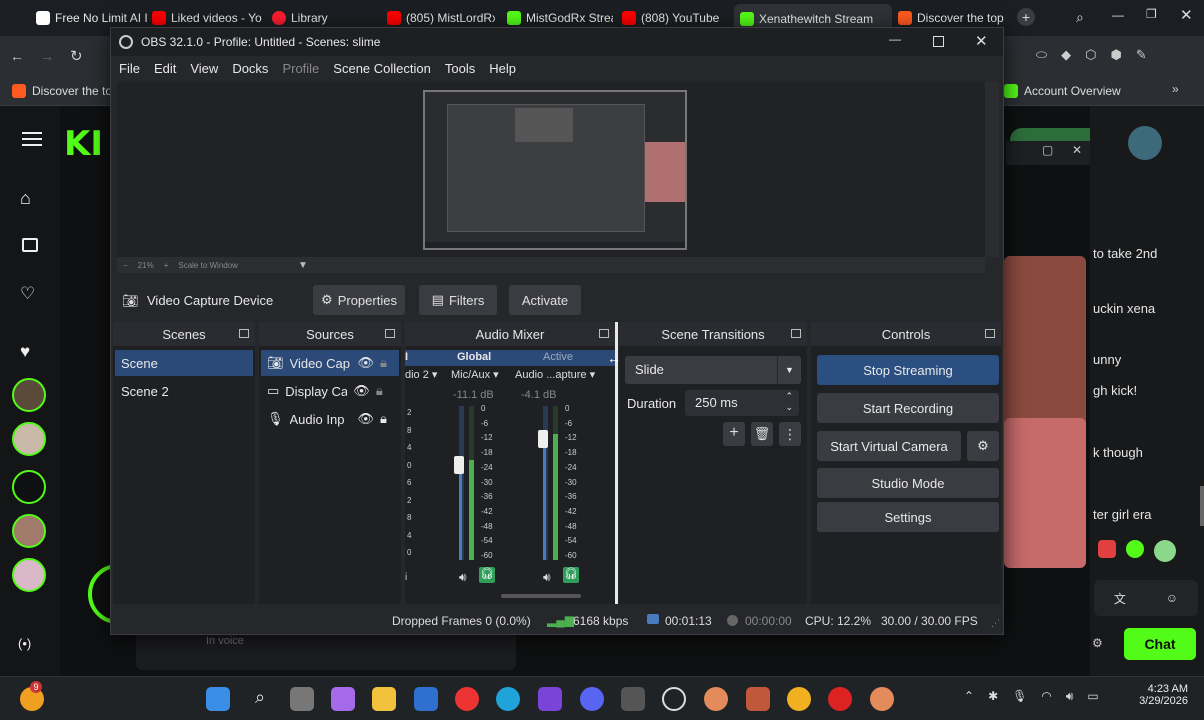  I want to click on scene-item: Scene, so click(184, 363).